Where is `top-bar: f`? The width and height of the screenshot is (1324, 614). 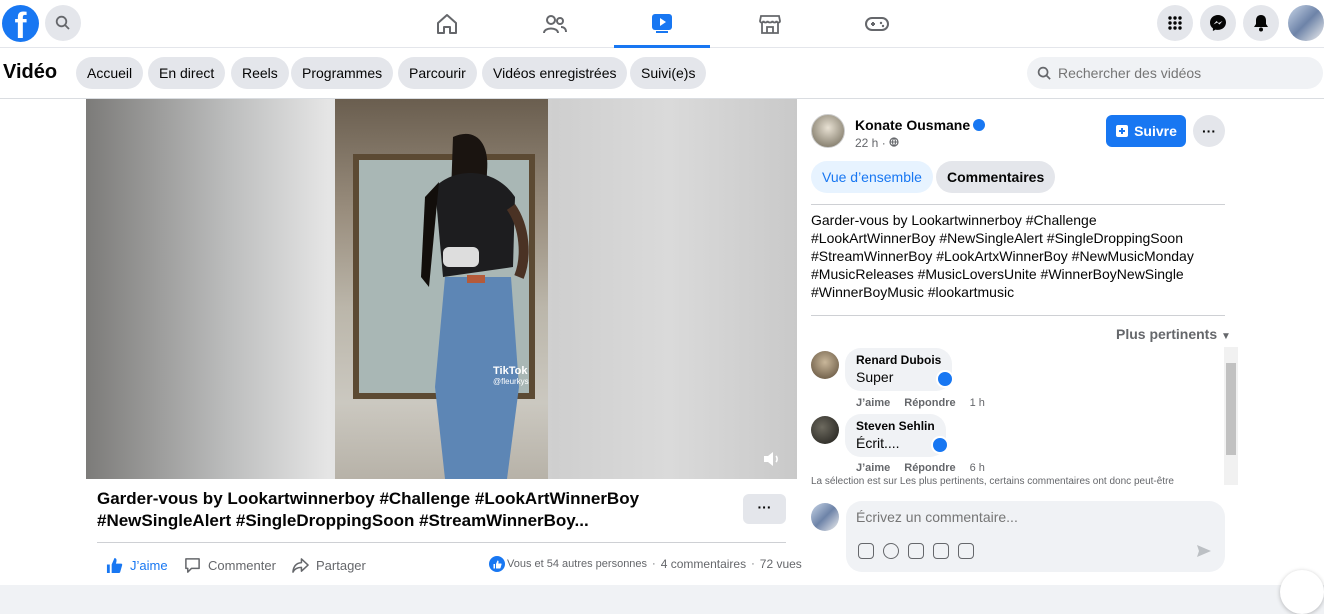 top-bar: f is located at coordinates (662, 24).